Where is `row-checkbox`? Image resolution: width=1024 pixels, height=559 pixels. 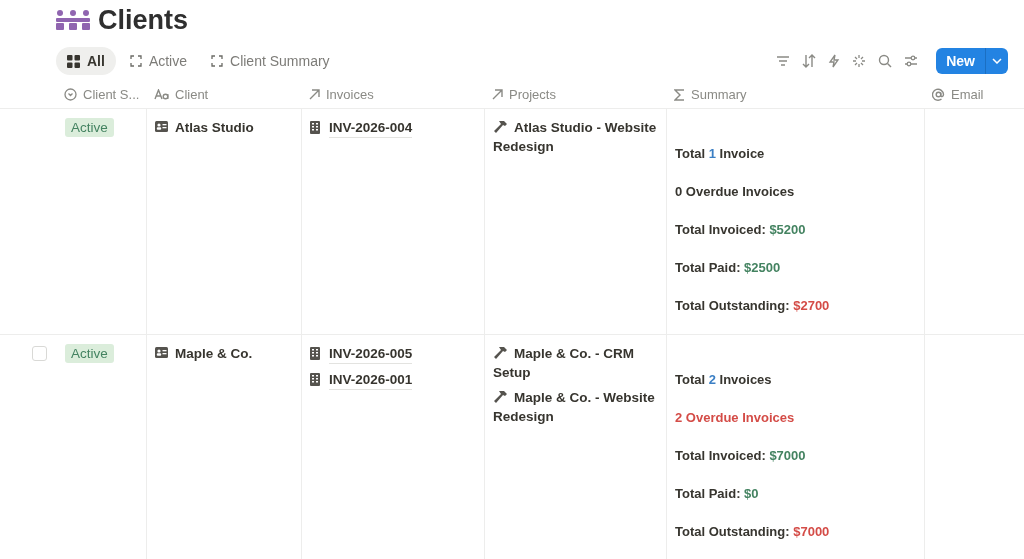 row-checkbox is located at coordinates (39, 353).